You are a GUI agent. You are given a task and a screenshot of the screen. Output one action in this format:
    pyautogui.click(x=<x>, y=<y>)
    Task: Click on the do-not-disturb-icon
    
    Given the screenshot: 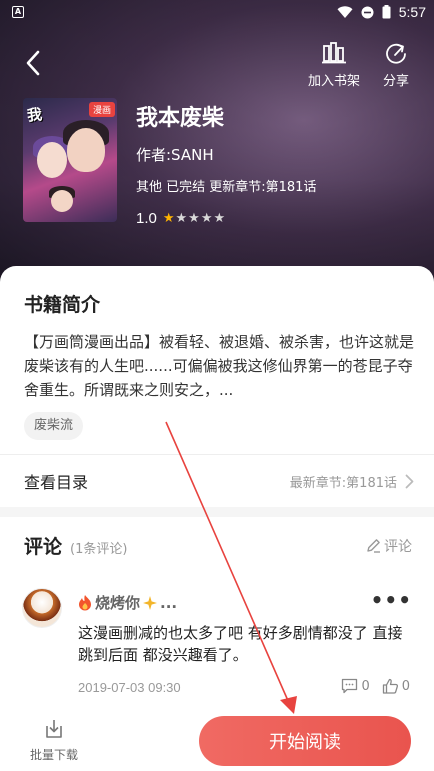 What is the action you would take?
    pyautogui.click(x=367, y=12)
    